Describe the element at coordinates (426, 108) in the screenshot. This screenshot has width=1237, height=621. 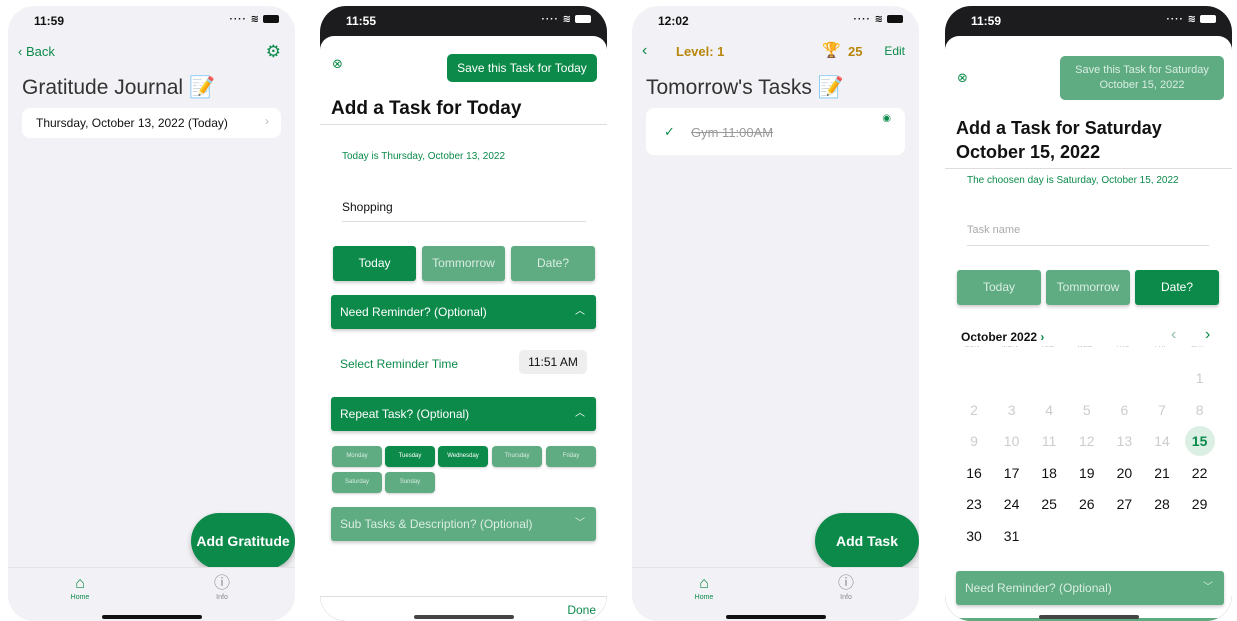
I see `sheet-title: Add a Task for Today` at that location.